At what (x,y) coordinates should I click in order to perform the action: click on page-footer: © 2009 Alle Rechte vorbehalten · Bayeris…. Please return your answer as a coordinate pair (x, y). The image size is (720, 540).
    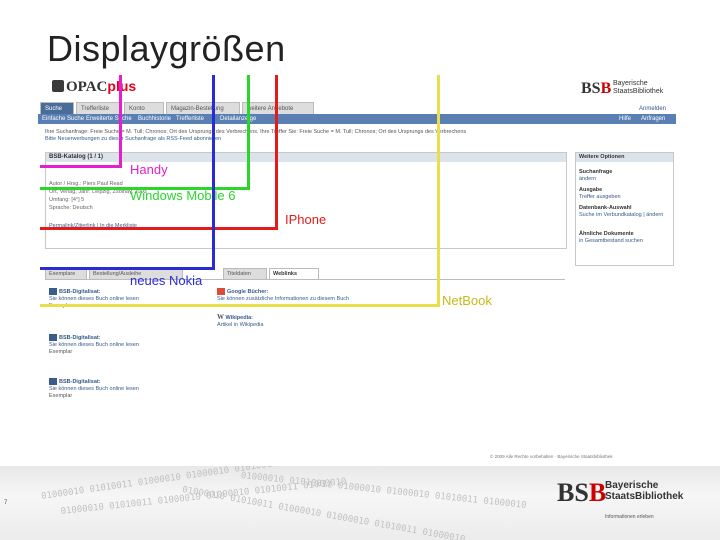
    Looking at the image, I should click on (551, 456).